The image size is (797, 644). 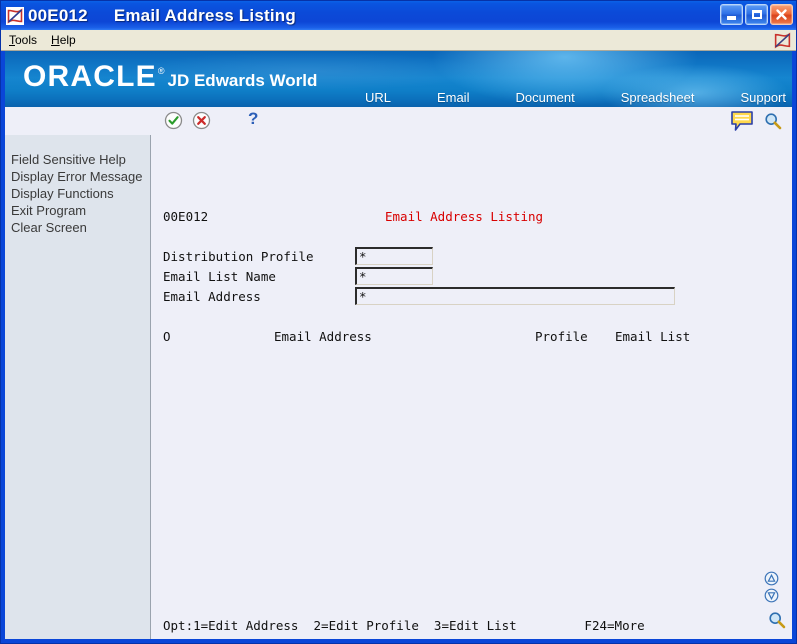 What do you see at coordinates (394, 276) in the screenshot?
I see `email-list-name-input` at bounding box center [394, 276].